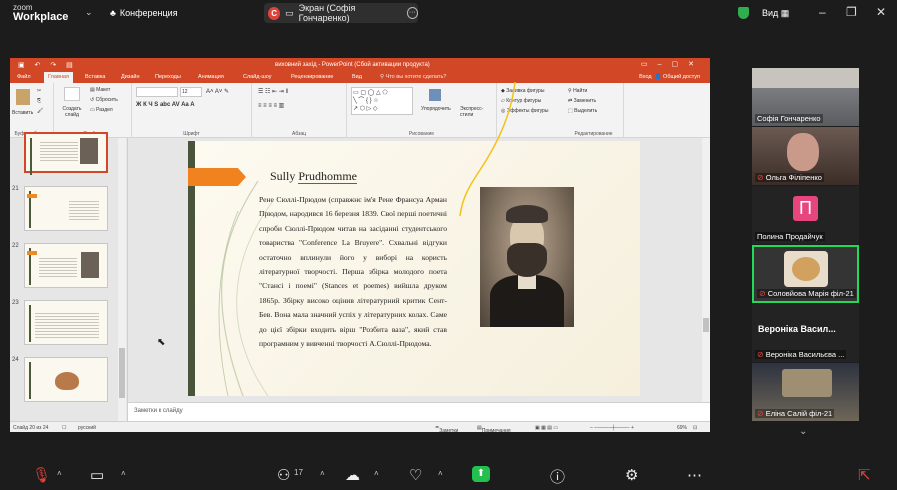  What do you see at coordinates (22, 113) in the screenshot?
I see `paste-button: Вставить` at bounding box center [22, 113].